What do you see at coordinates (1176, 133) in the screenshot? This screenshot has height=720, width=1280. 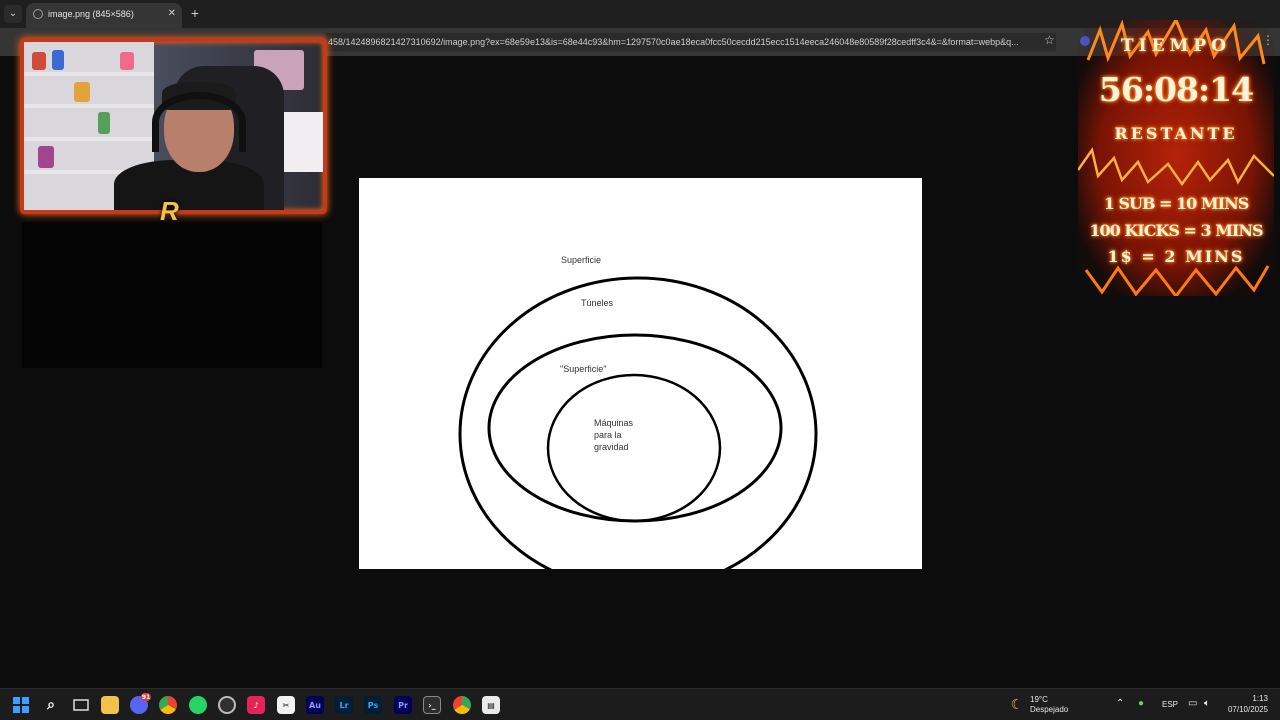 I see `timer-subheading: RESTANTE` at bounding box center [1176, 133].